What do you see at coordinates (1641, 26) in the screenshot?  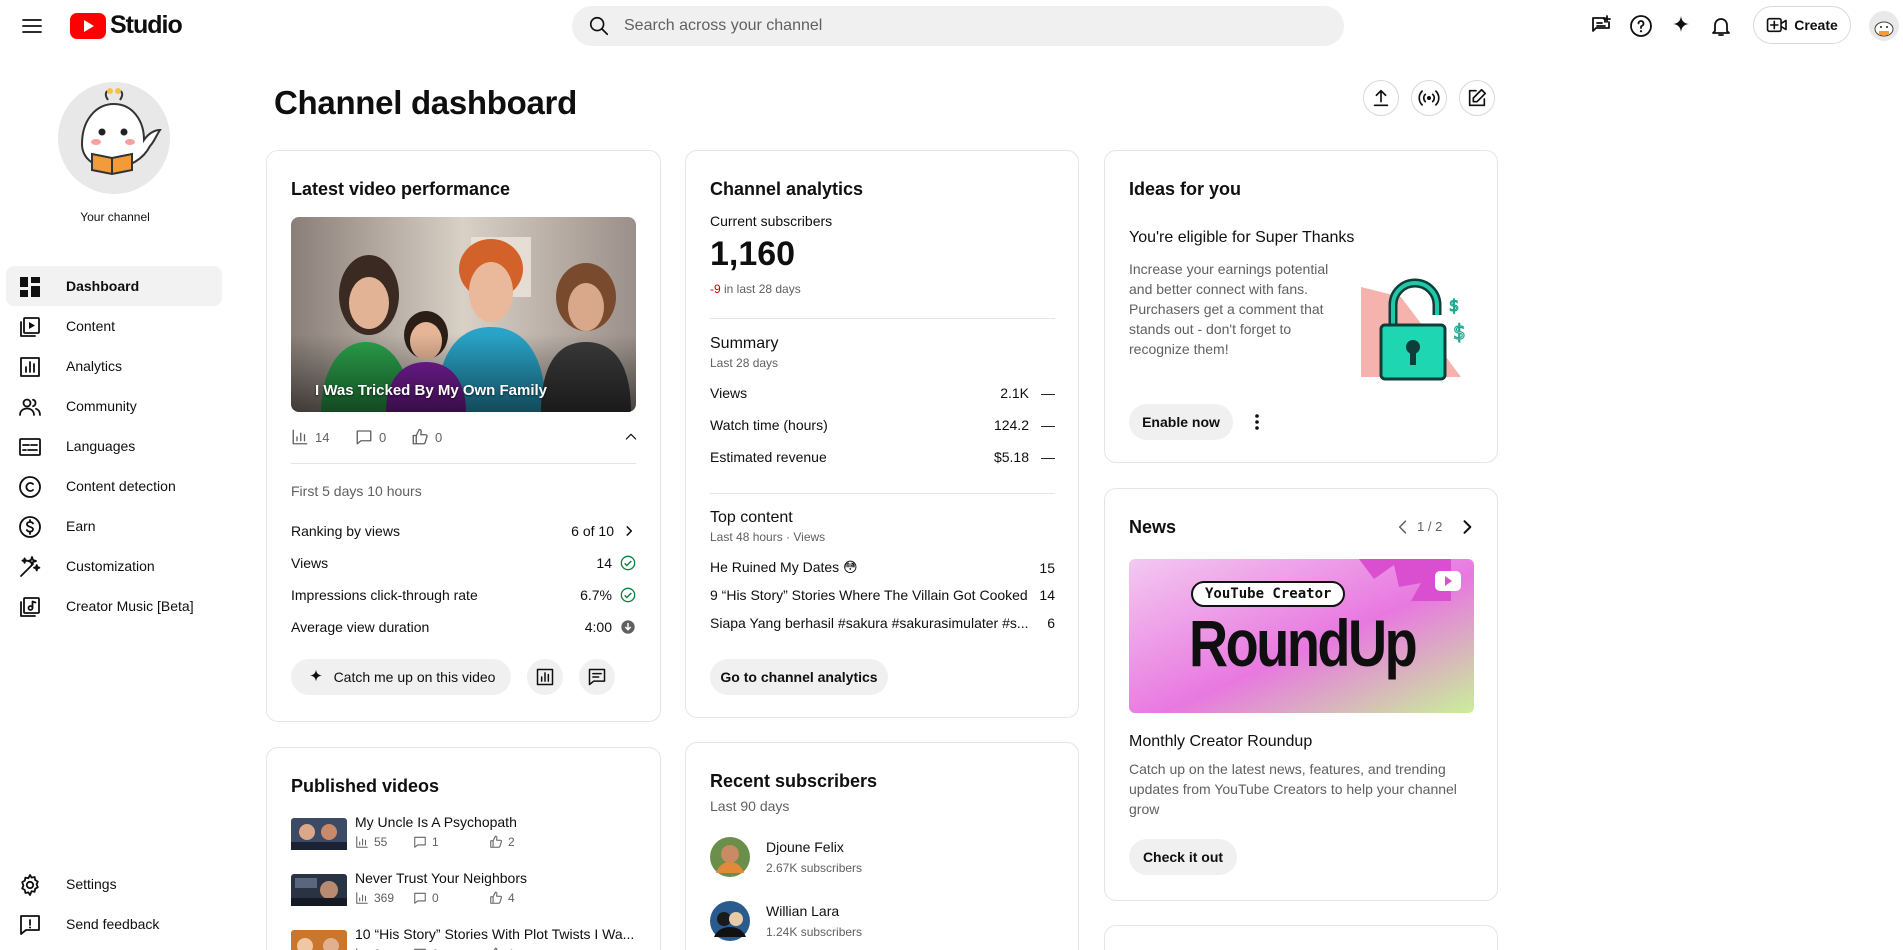 I see `help-button` at bounding box center [1641, 26].